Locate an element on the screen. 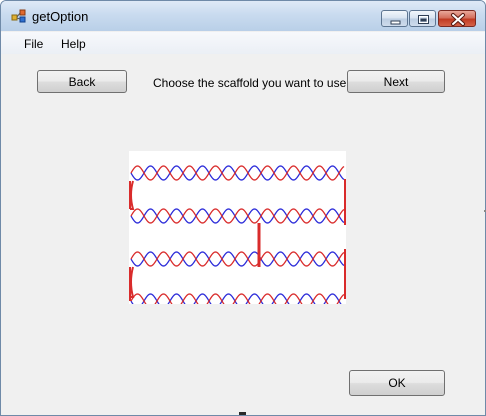 This screenshot has height=416, width=486. menu-help: Help is located at coordinates (73, 44).